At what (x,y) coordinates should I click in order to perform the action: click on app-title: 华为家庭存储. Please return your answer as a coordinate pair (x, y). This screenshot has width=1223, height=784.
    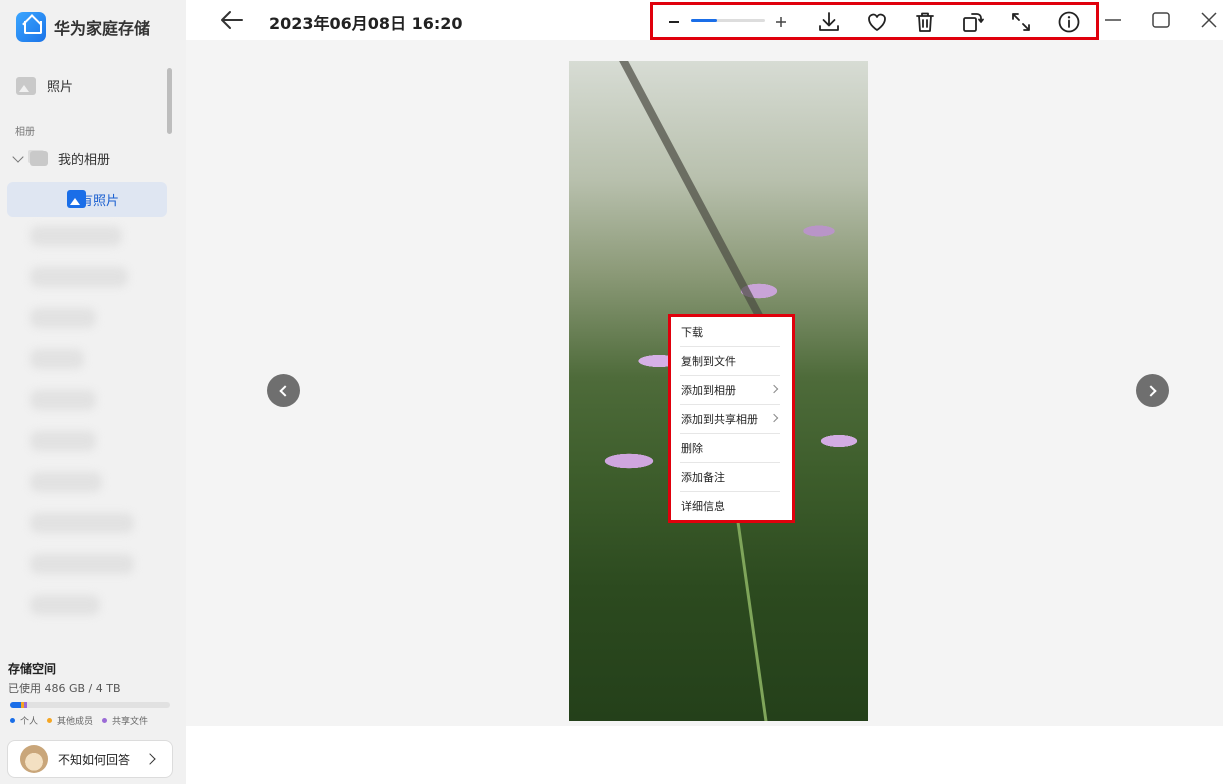
    Looking at the image, I should click on (102, 28).